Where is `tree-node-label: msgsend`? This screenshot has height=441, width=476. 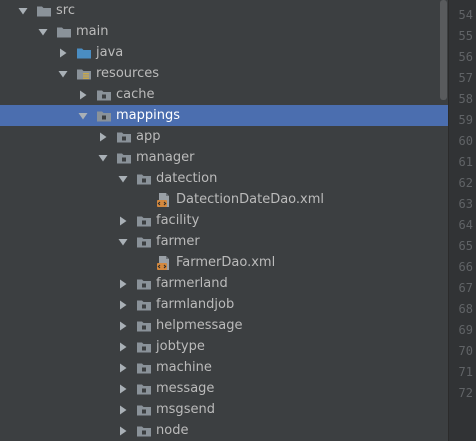 tree-node-label: msgsend is located at coordinates (185, 409).